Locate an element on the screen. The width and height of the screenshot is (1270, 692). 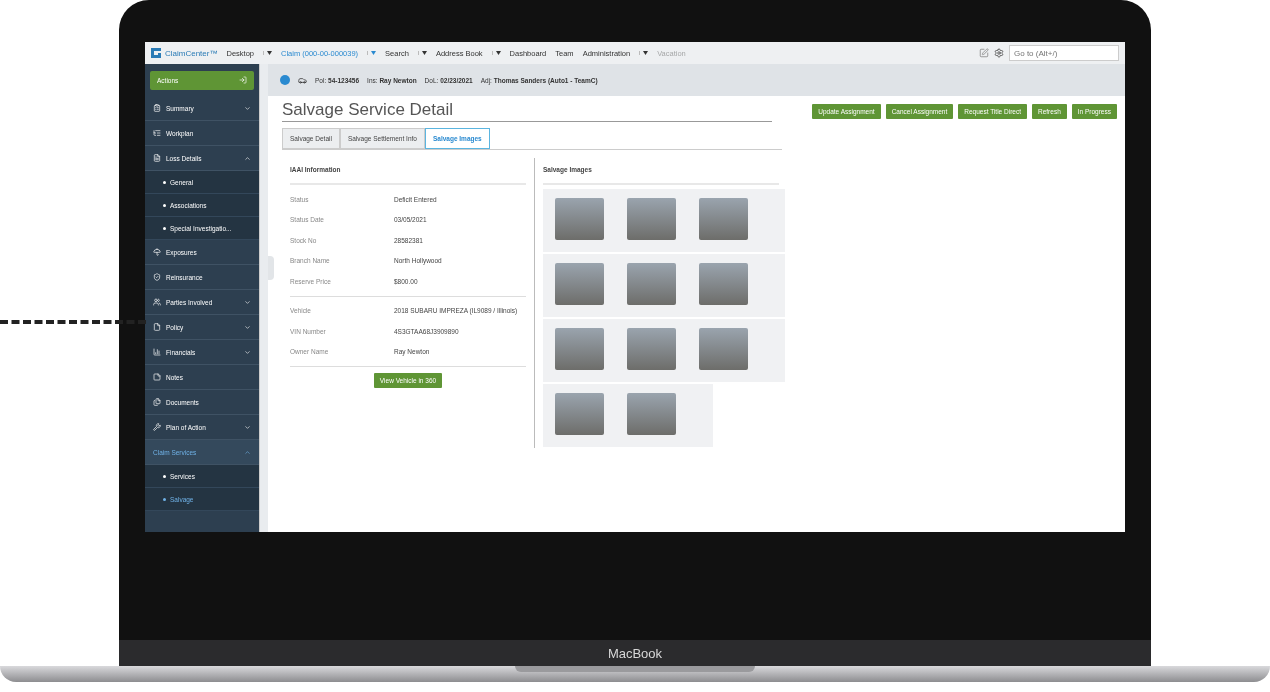
car-icon is located at coordinates (302, 80).